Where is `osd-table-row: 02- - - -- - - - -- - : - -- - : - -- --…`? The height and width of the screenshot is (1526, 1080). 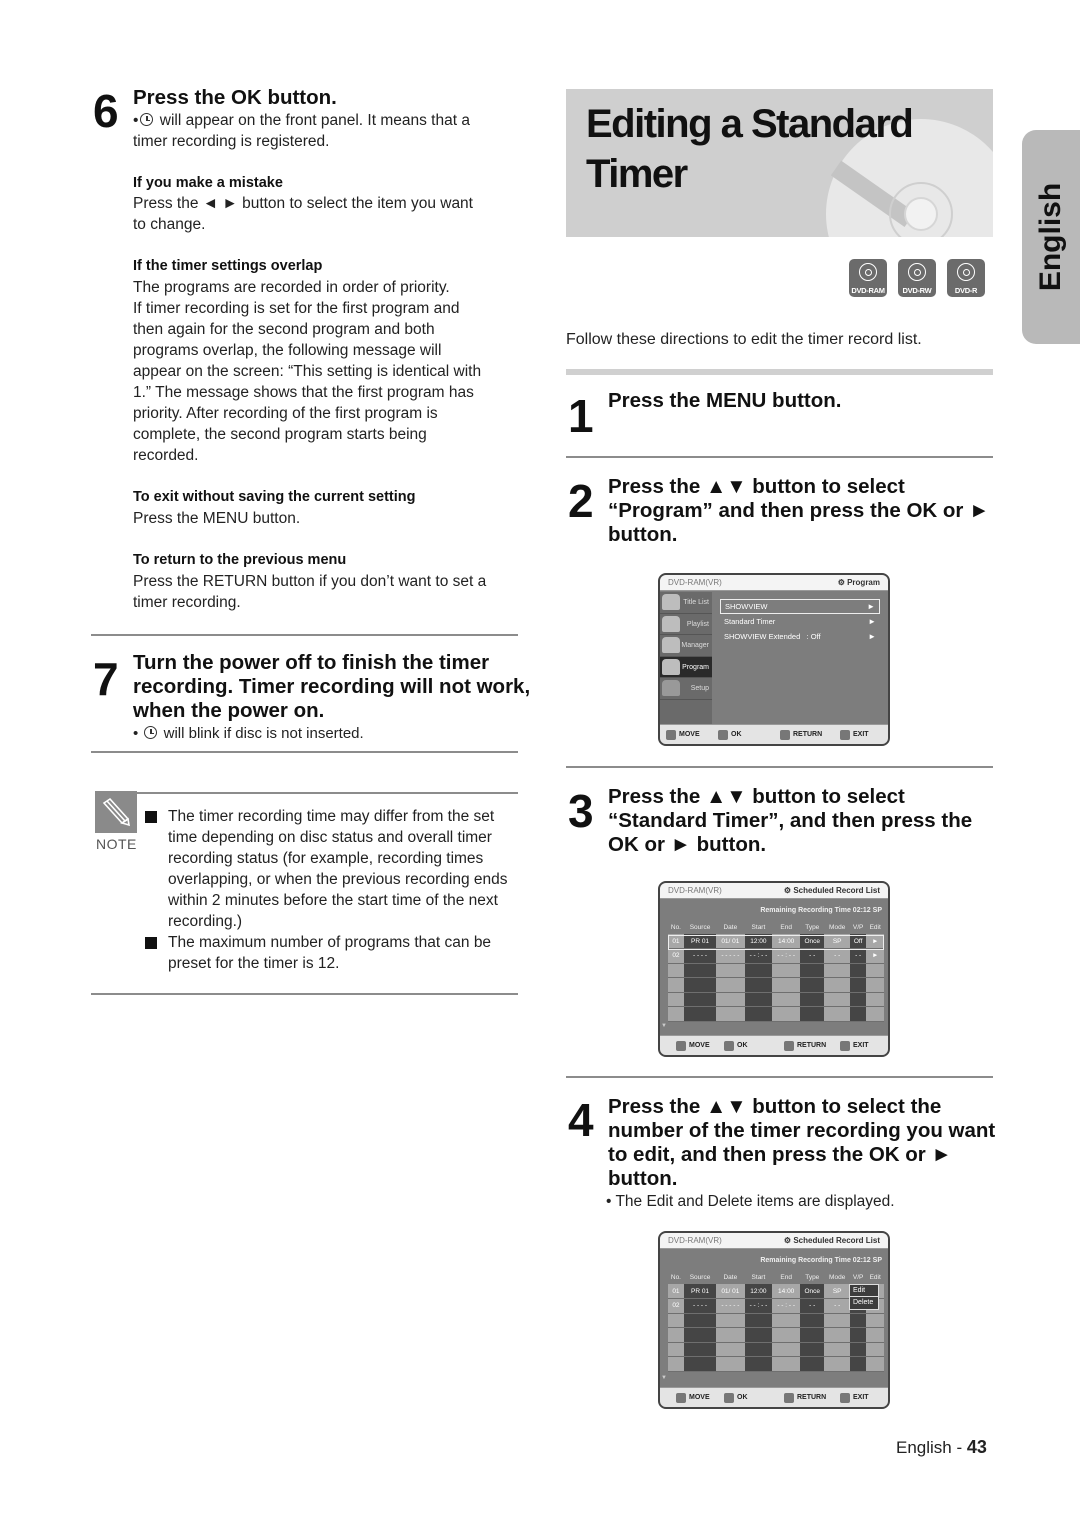
osd-table-row: 02- - - -- - - - -- - : - -- - : - -- --… is located at coordinates (776, 956).